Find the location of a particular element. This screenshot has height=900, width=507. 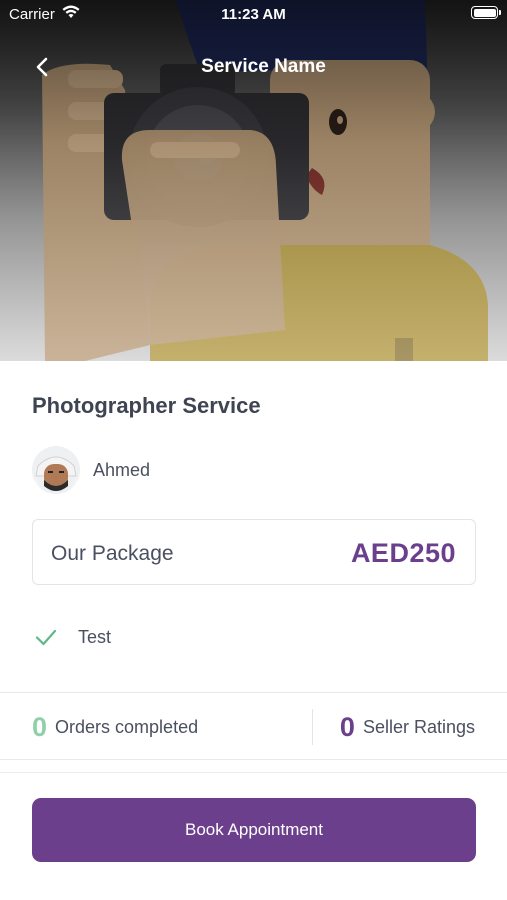

seller-avatar-image is located at coordinates (56, 470).